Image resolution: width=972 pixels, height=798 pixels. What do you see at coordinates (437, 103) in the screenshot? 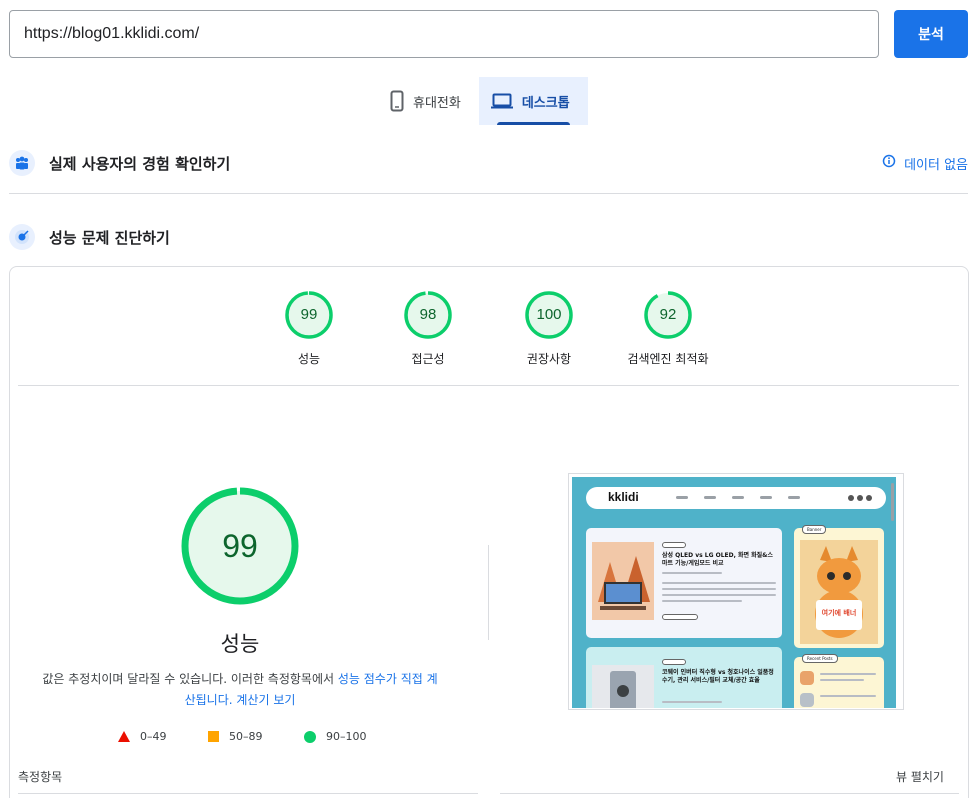
I see `tab-mobile-label: 휴대전화` at bounding box center [437, 103].